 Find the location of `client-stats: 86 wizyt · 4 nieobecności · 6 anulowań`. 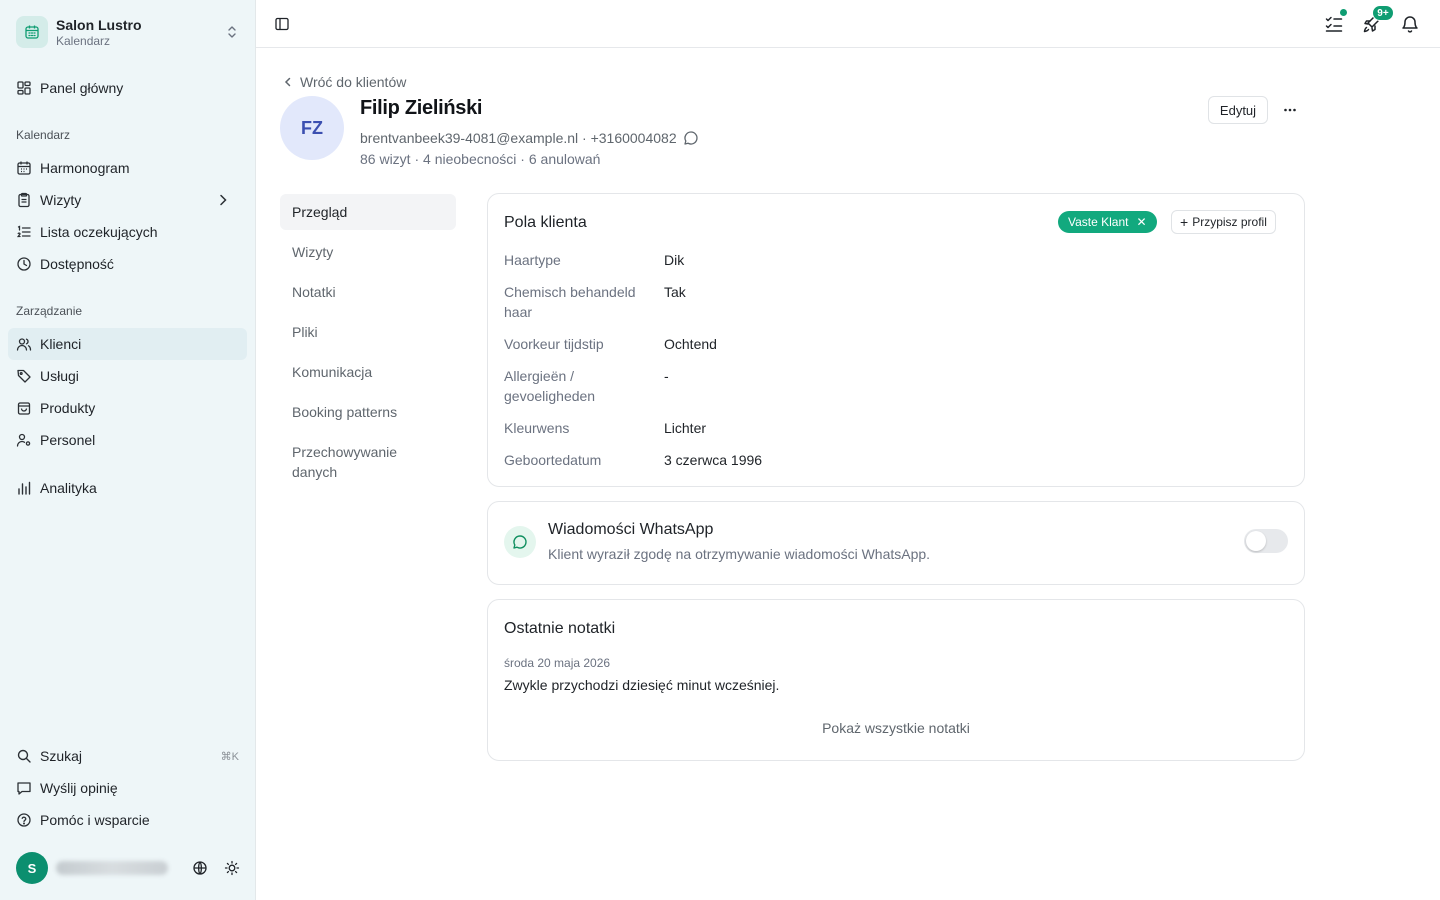

client-stats: 86 wizyt · 4 nieobecności · 6 anulowań is located at coordinates (480, 159).